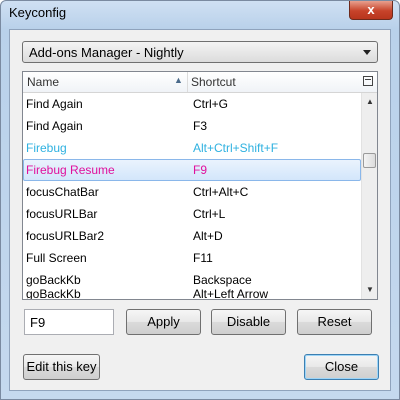 The width and height of the screenshot is (400, 400). I want to click on vertical-scrollbar: ▲ ▼, so click(369, 196).